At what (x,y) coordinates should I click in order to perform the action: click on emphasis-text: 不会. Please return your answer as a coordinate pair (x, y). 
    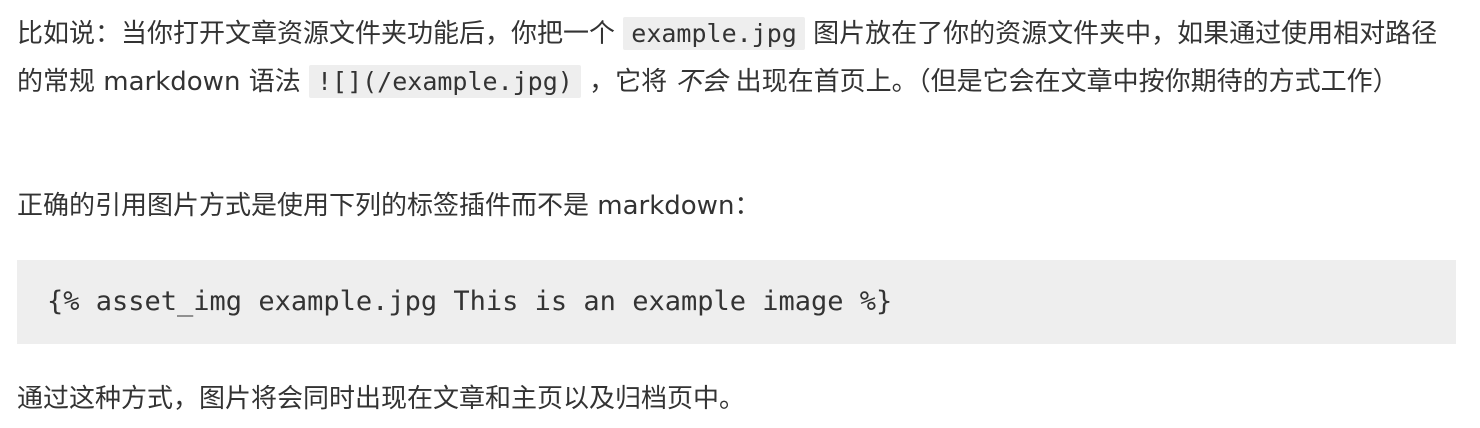
    Looking at the image, I should click on (701, 82).